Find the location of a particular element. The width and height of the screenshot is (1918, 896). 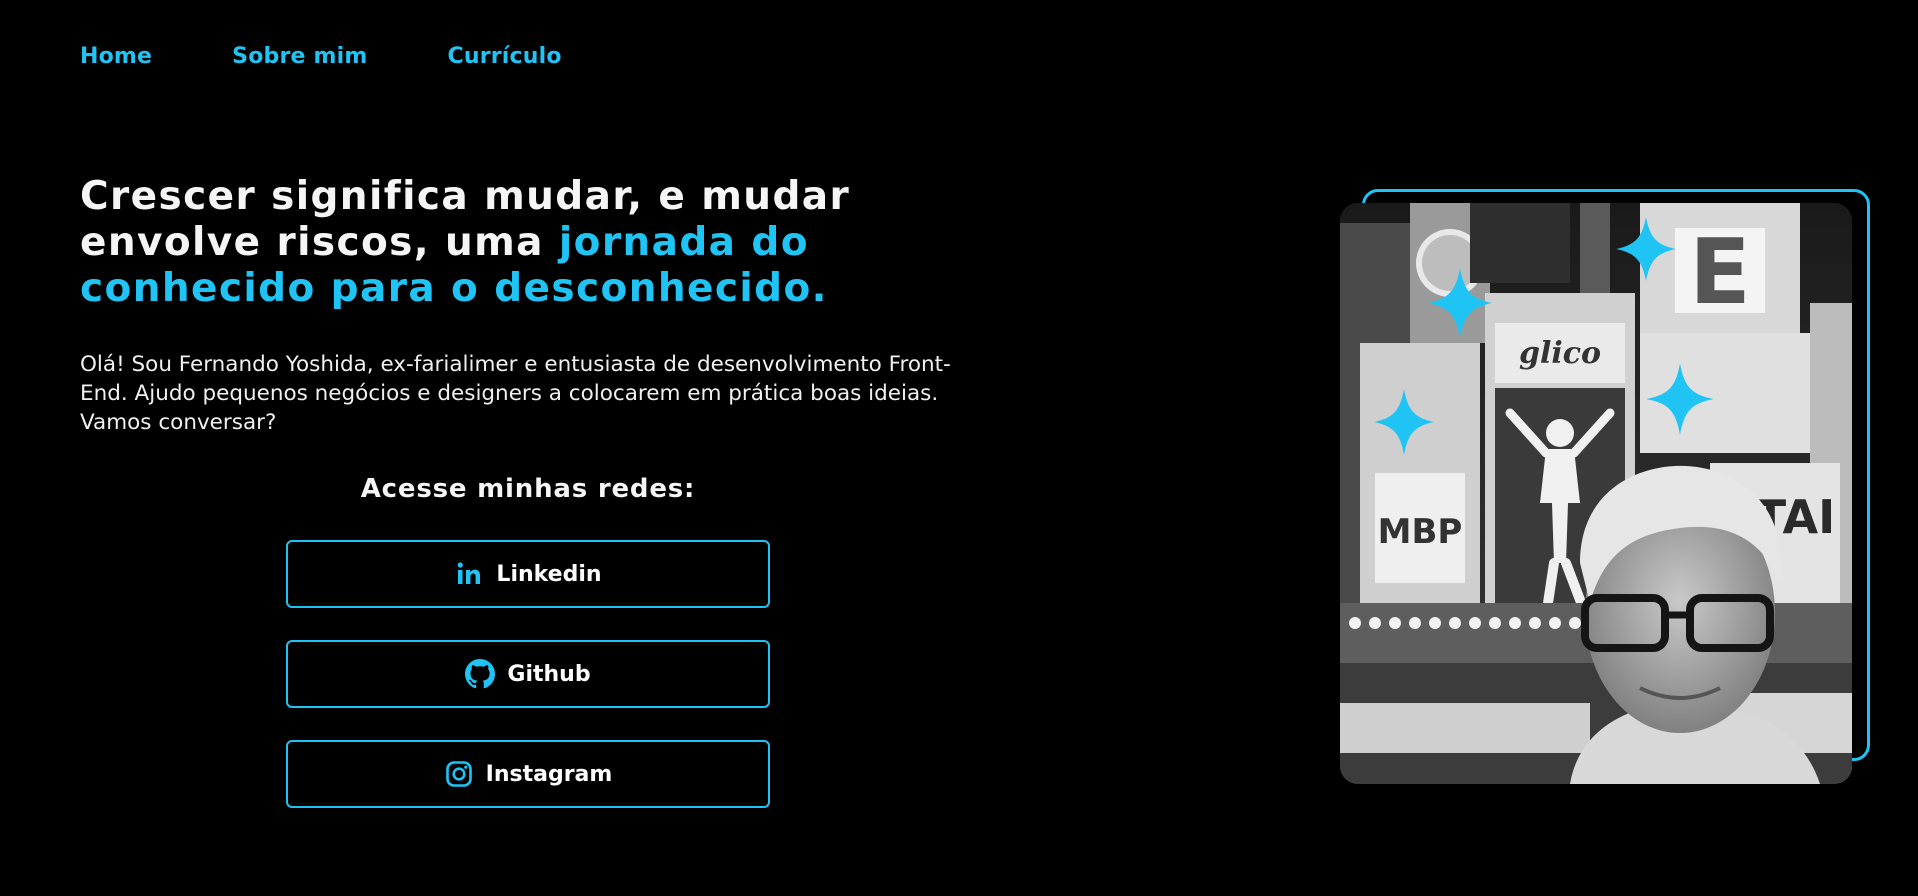

github-icon is located at coordinates (480, 674).